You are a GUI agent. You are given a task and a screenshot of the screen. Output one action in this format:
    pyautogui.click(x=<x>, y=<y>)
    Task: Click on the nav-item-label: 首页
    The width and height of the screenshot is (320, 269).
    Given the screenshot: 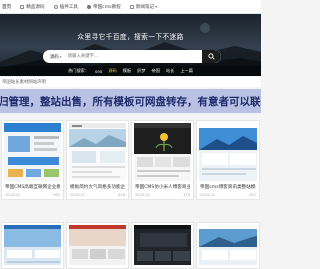 What is the action you would take?
    pyautogui.click(x=7, y=7)
    